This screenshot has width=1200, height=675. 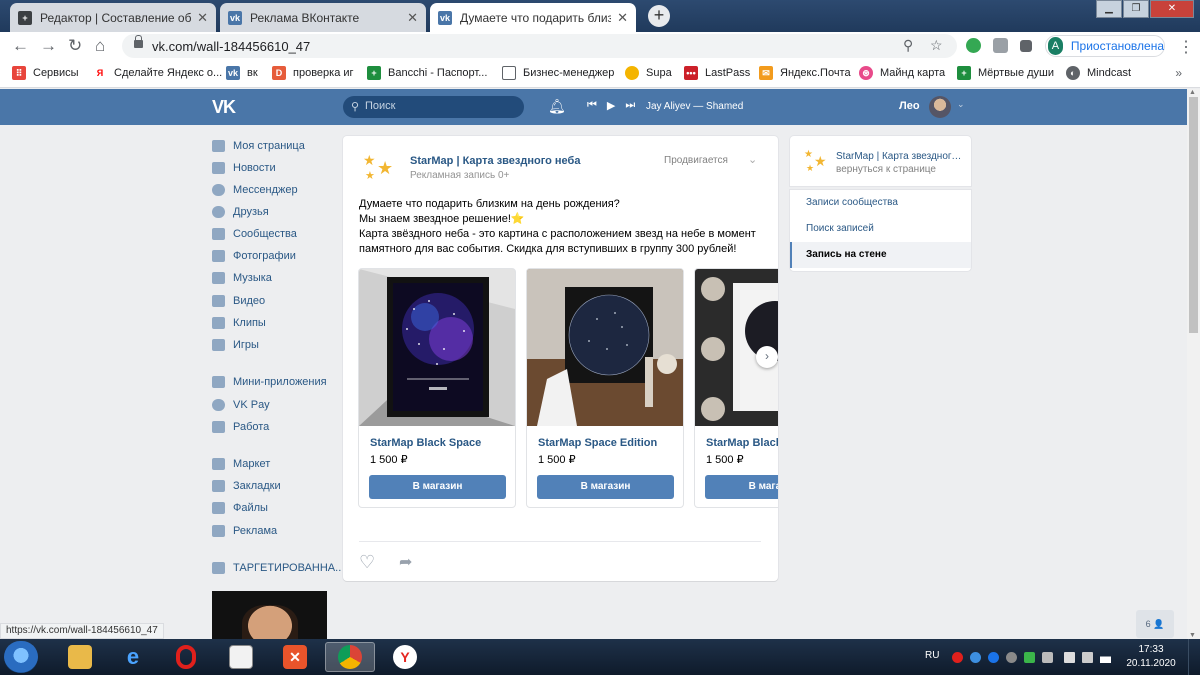 I want to click on taskbar-app-orange: ✕, so click(x=295, y=657).